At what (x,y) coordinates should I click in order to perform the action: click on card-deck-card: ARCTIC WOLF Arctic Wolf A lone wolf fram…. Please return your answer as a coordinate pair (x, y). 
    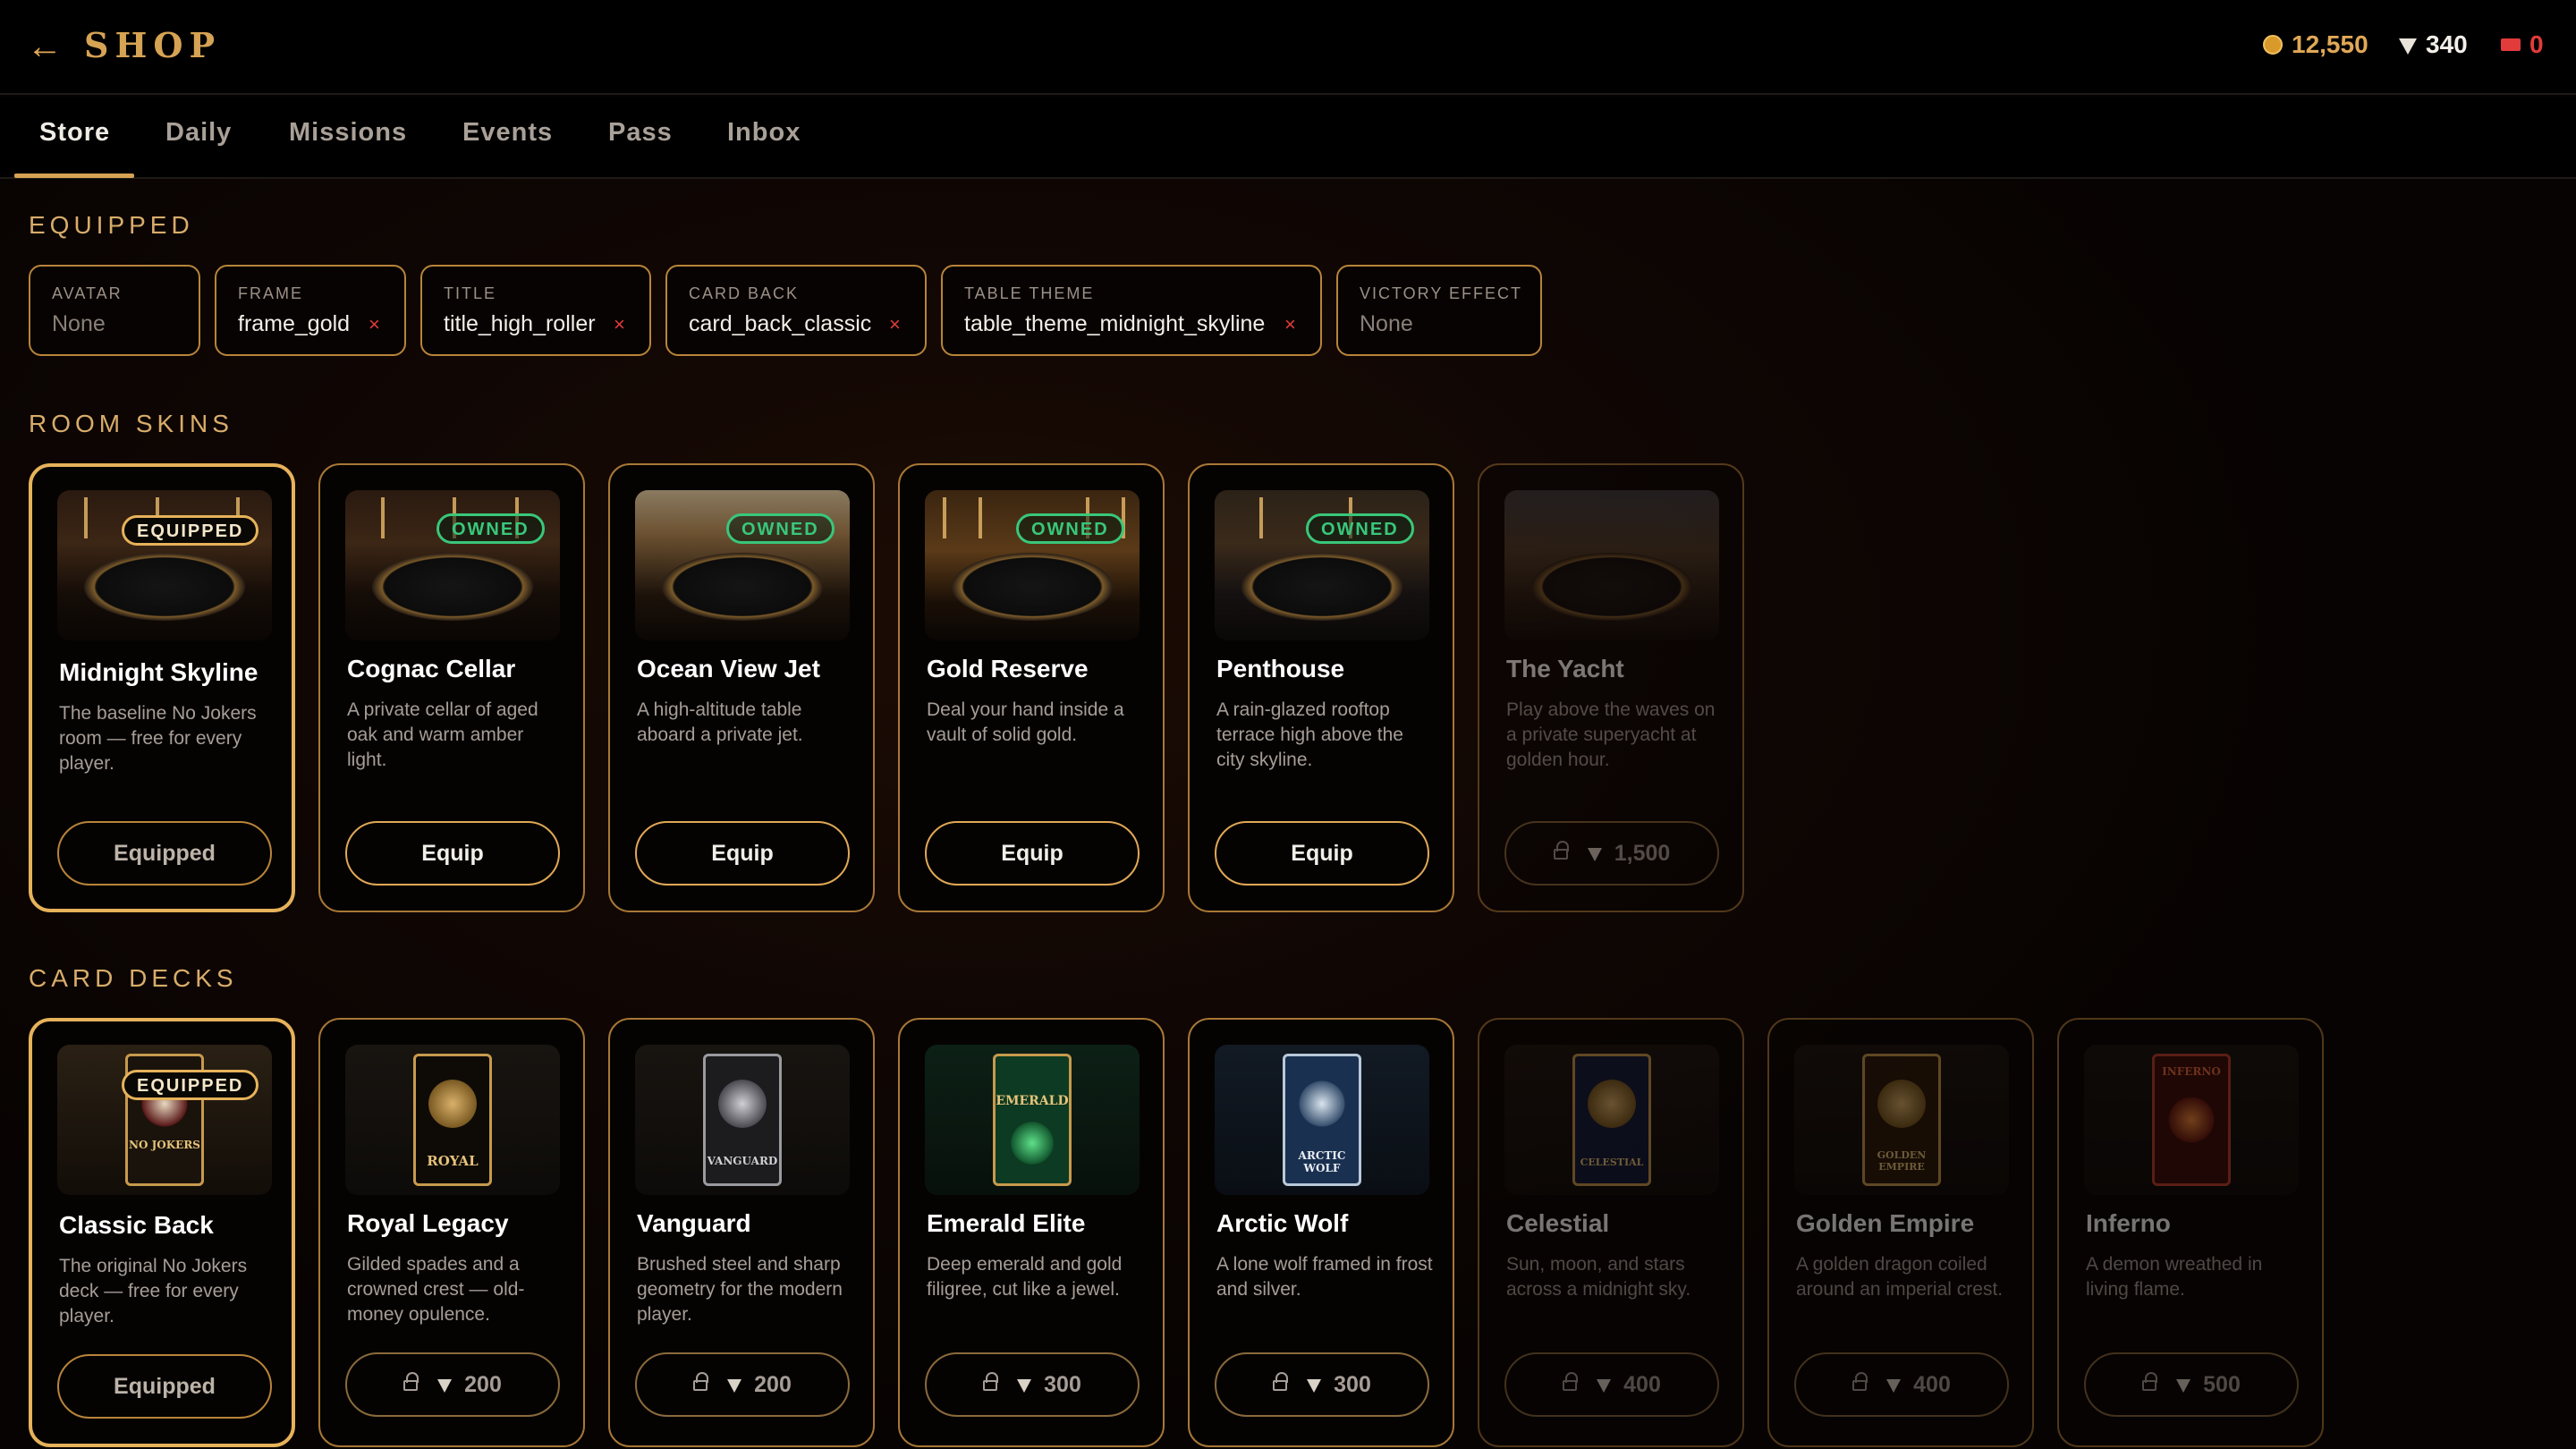
    Looking at the image, I should click on (1321, 1232).